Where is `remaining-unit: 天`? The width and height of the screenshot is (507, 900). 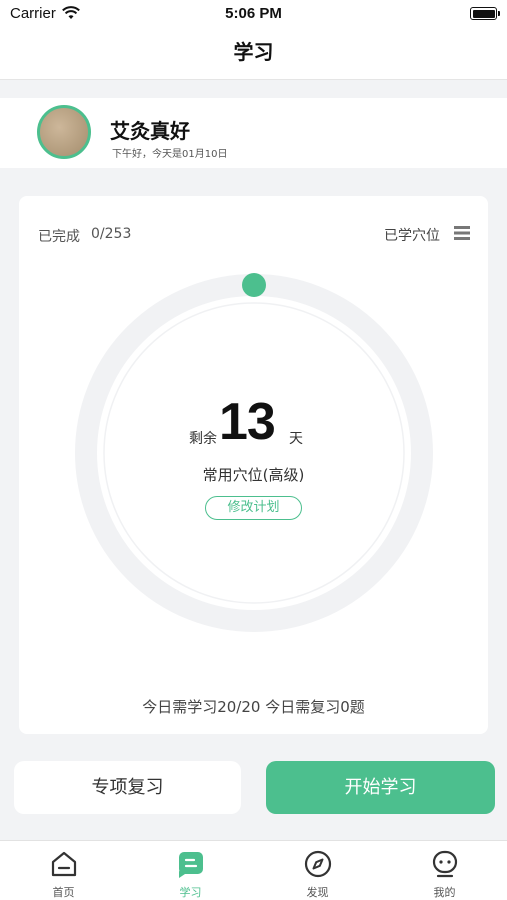 remaining-unit: 天 is located at coordinates (296, 439).